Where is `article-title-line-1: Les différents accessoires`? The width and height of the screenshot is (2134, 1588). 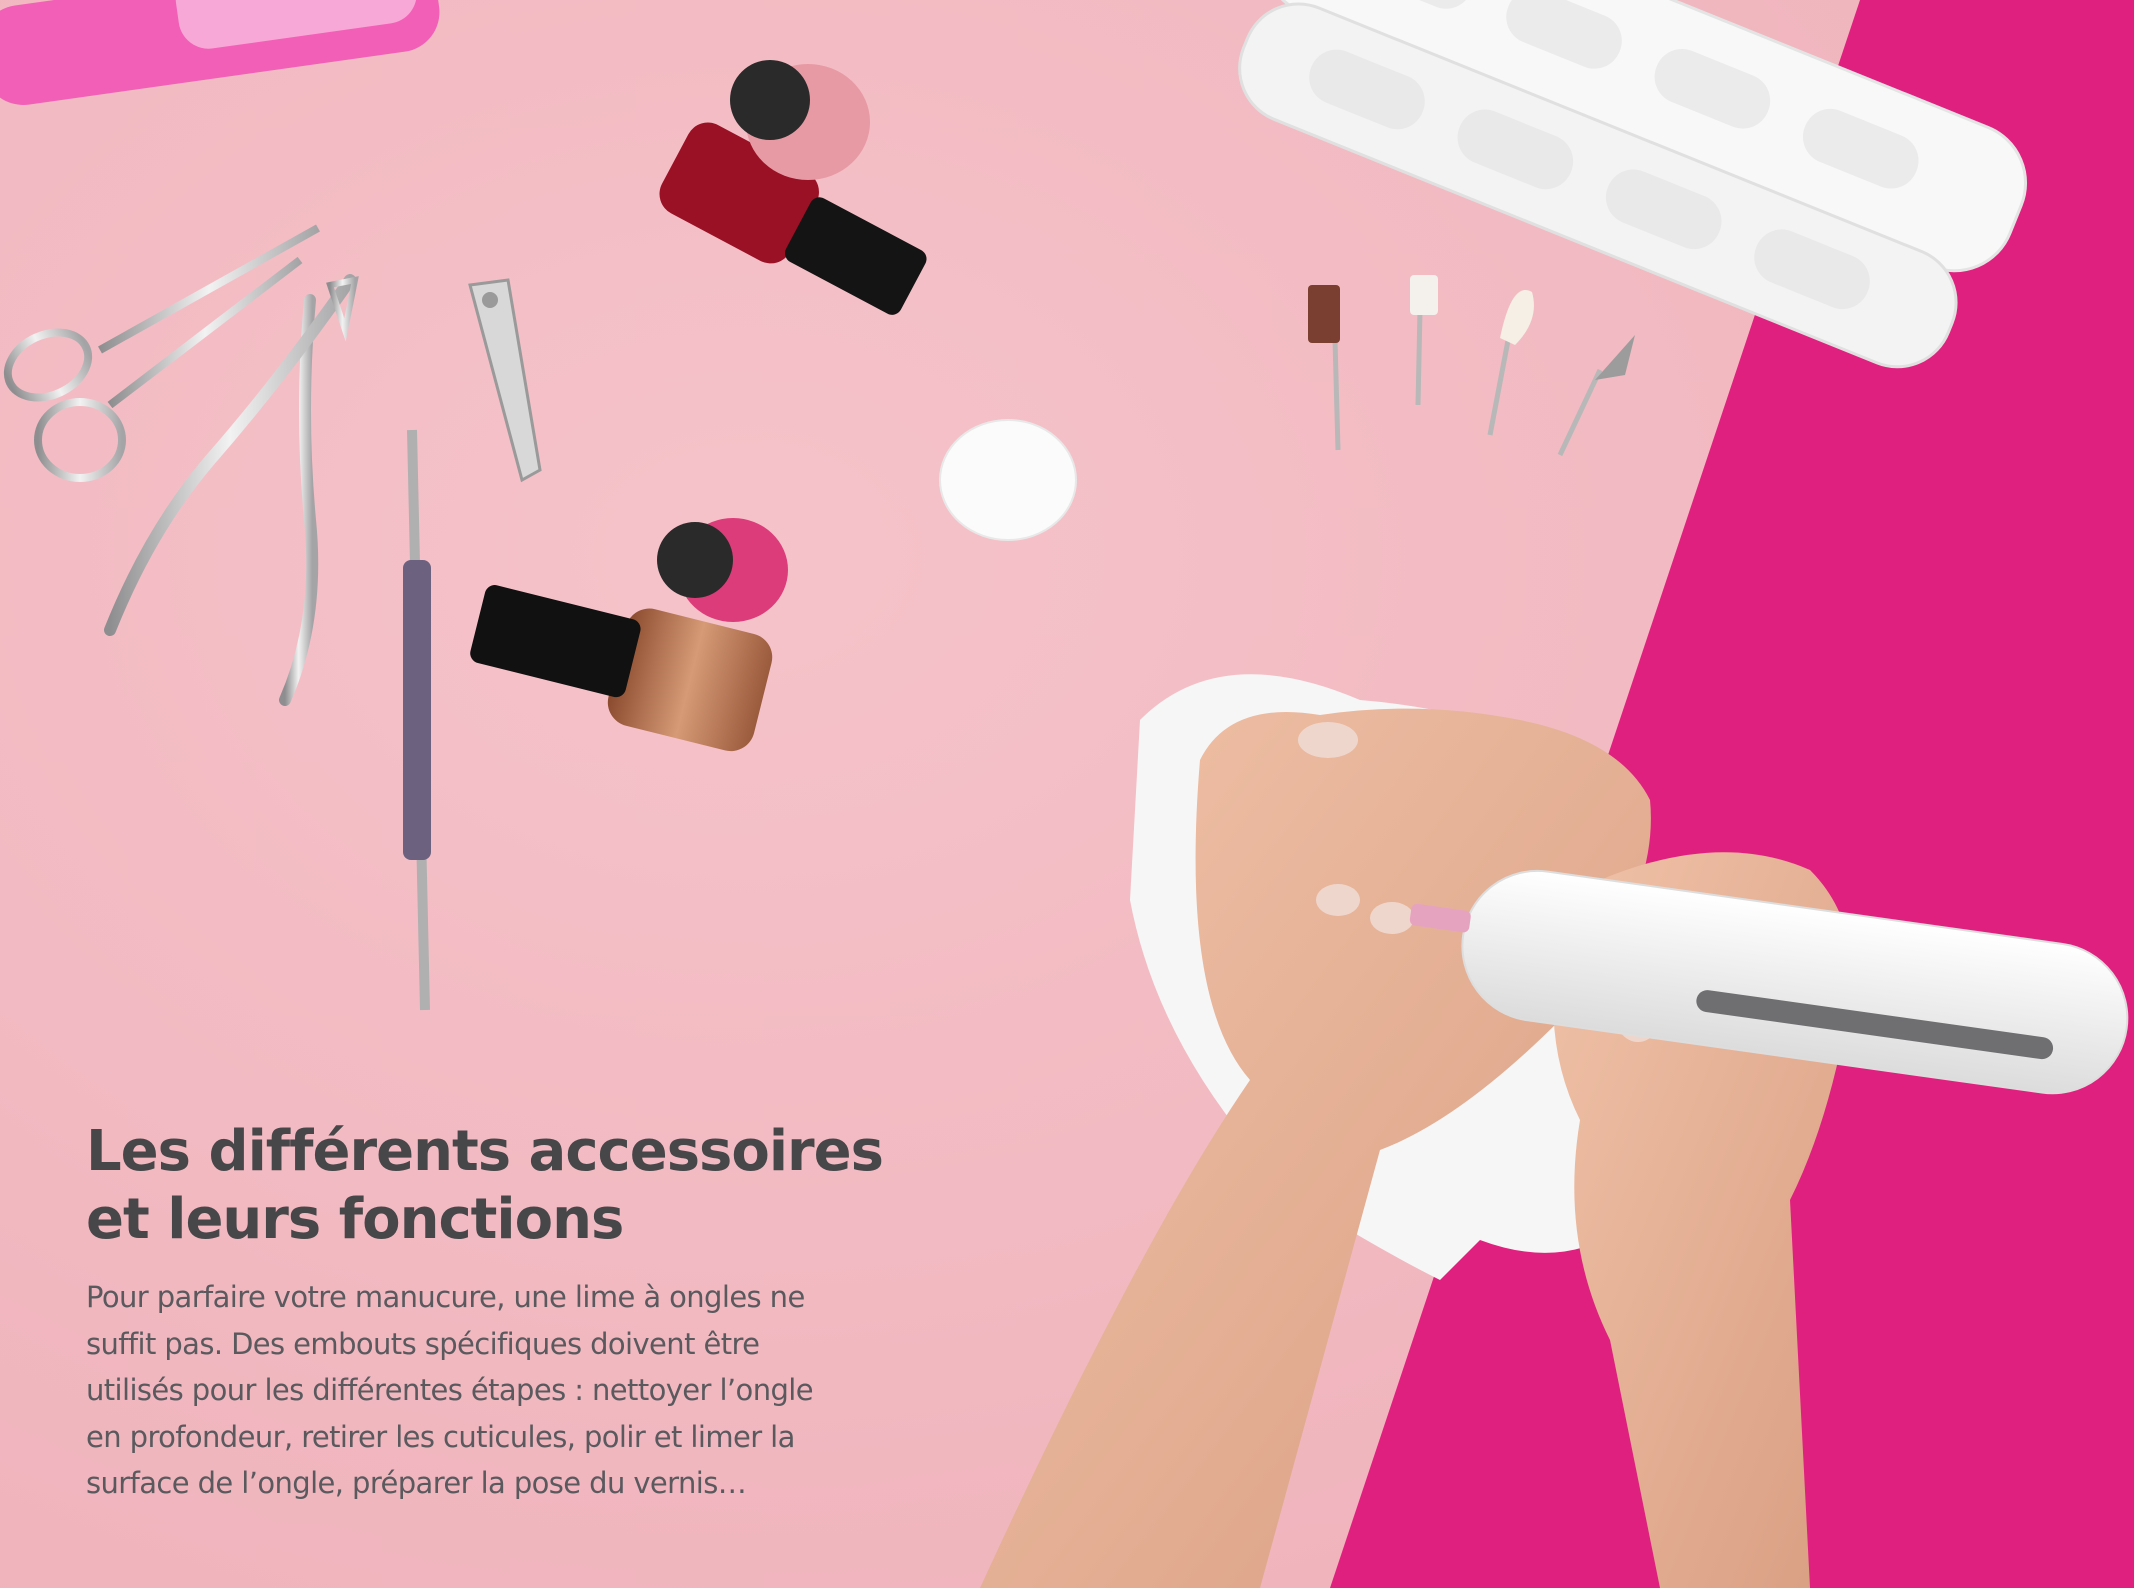 article-title-line-1: Les différents accessoires is located at coordinates (485, 1151).